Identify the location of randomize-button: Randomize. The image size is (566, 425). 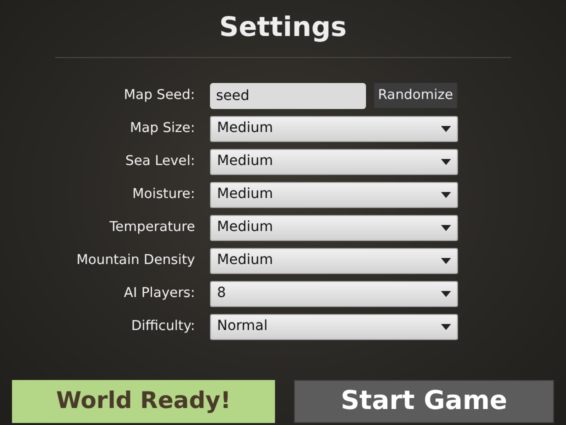
(415, 95).